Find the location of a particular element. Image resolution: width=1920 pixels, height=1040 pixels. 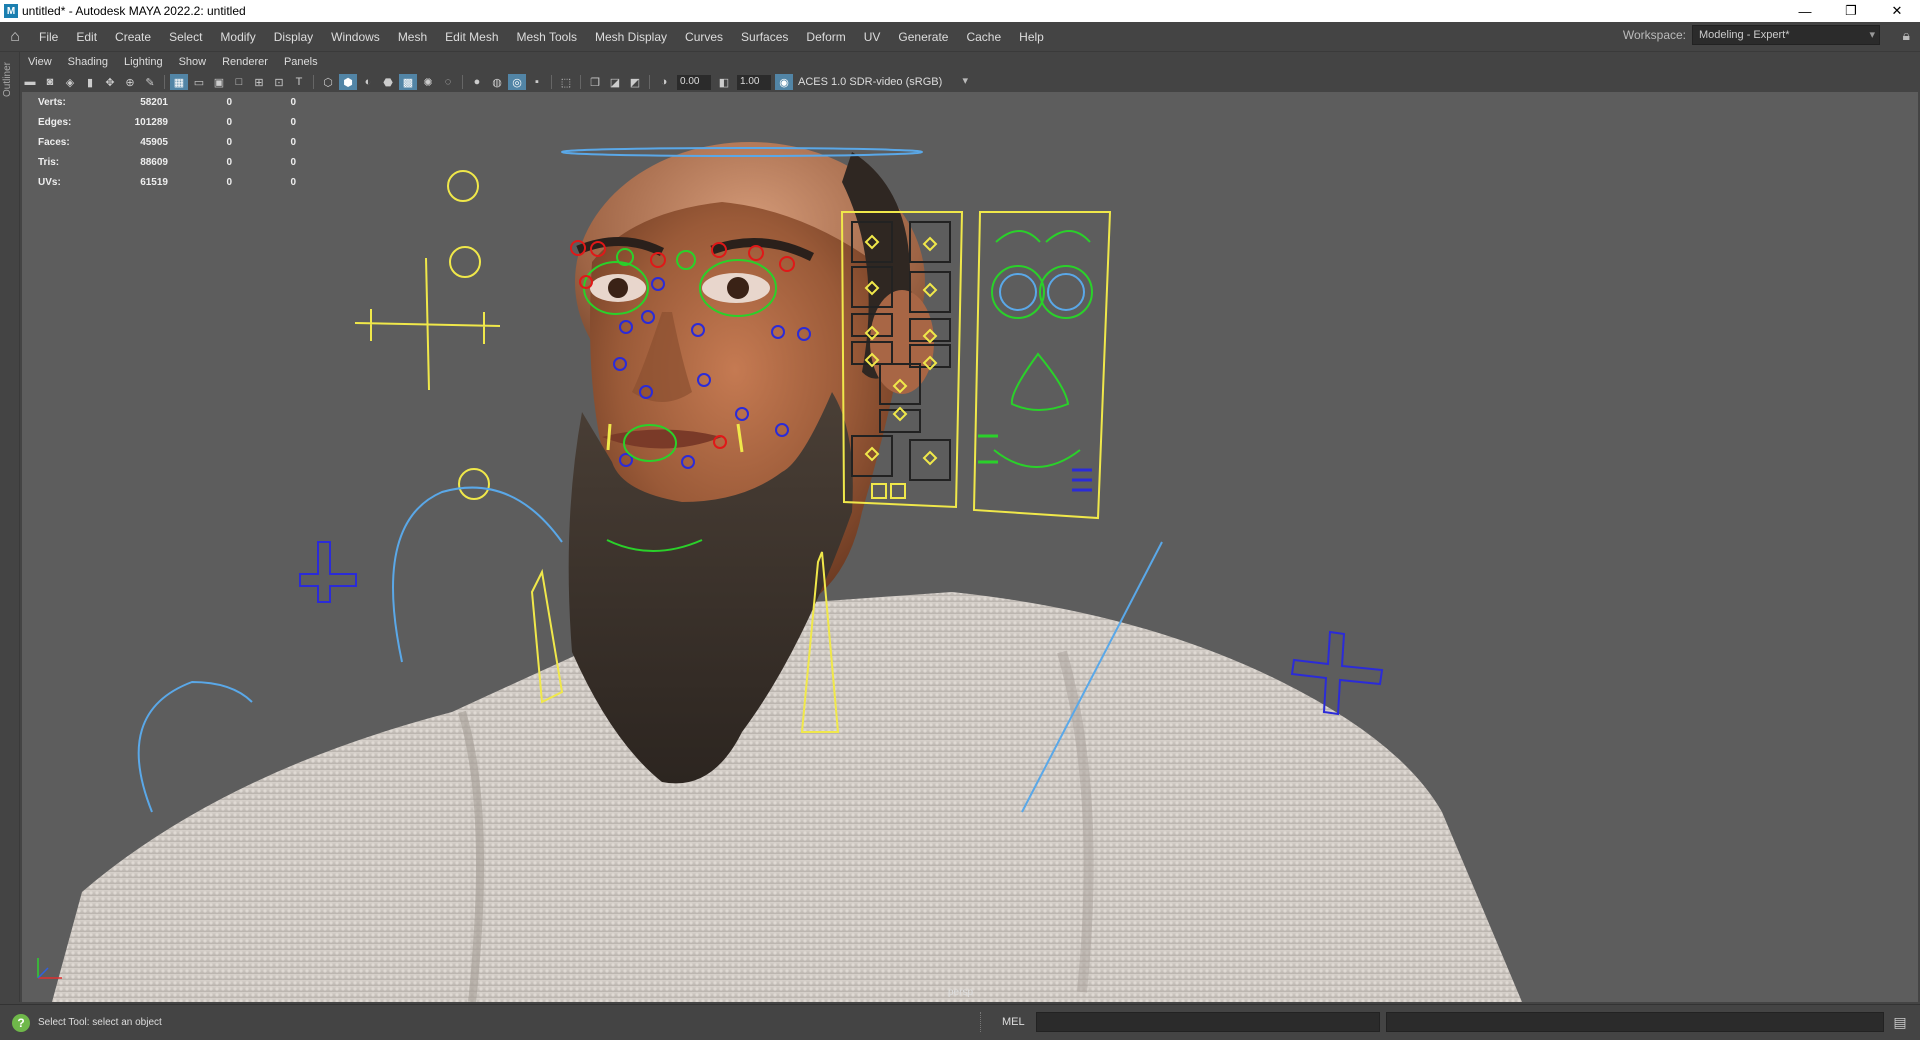

gate-mask-icon: □ is located at coordinates (239, 82).